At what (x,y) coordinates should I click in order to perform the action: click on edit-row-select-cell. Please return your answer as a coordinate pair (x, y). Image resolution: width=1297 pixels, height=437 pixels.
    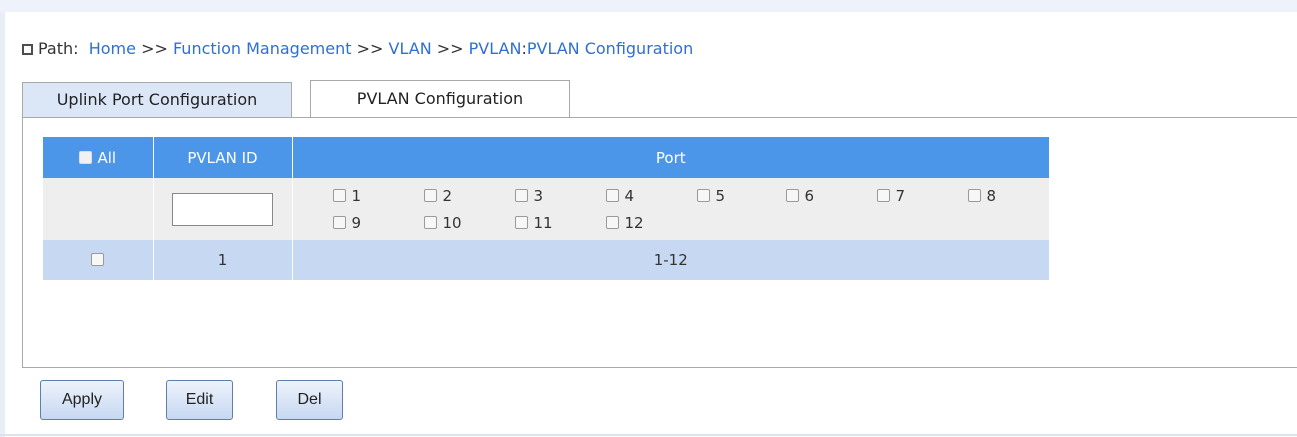
    Looking at the image, I should click on (98, 209).